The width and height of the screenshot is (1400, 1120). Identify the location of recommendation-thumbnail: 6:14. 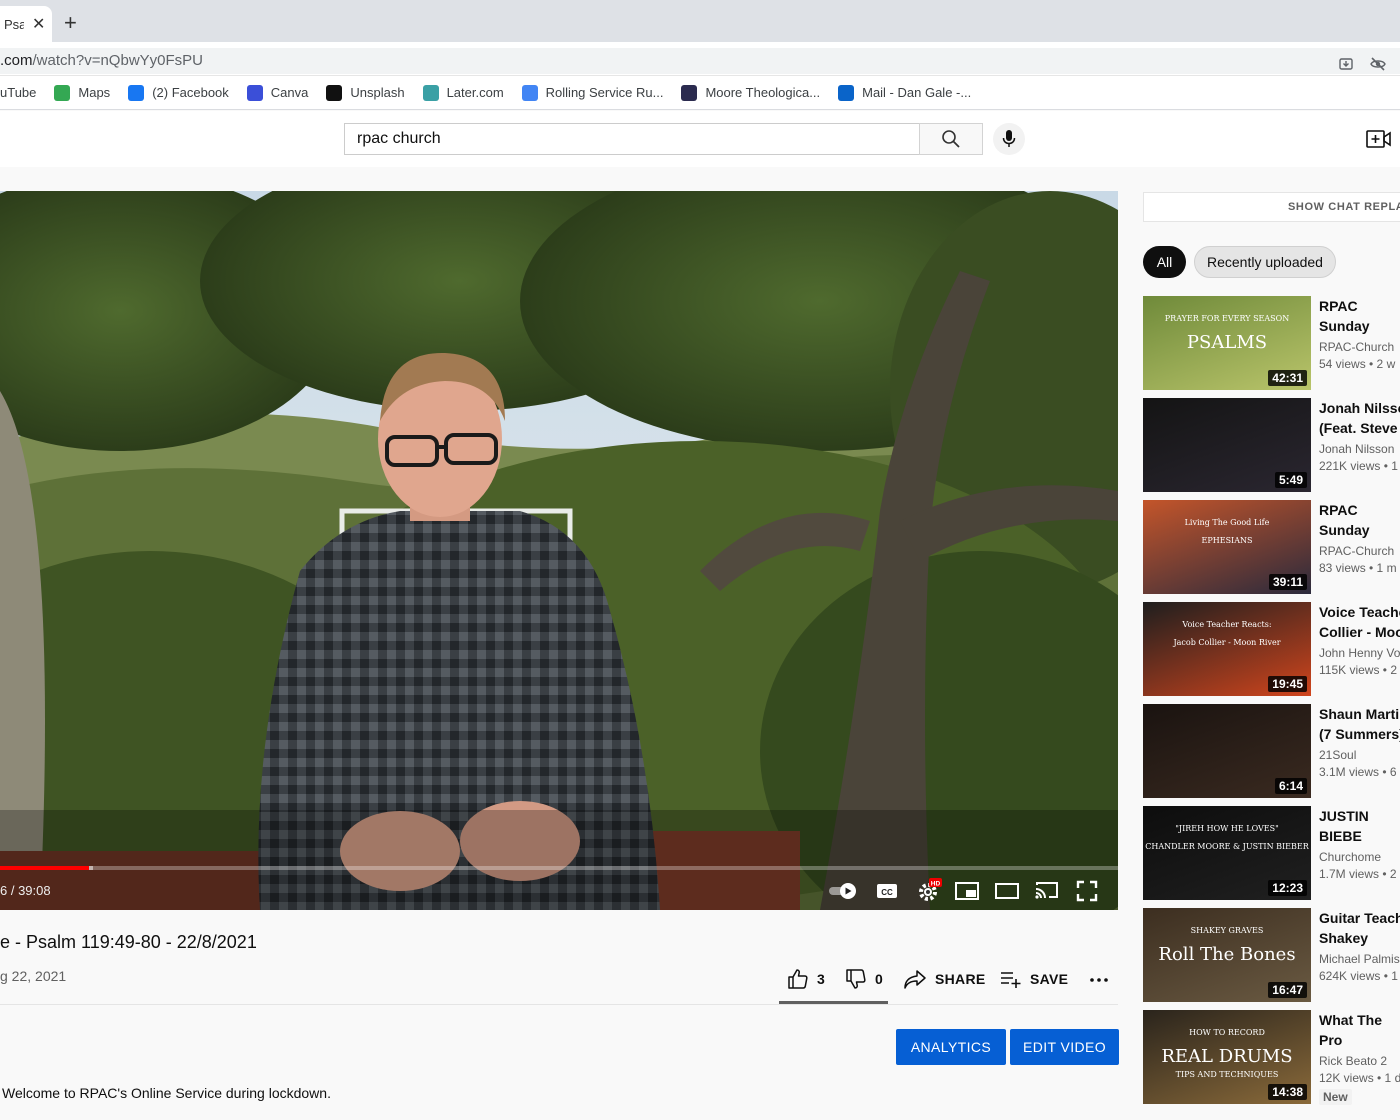
(1227, 751).